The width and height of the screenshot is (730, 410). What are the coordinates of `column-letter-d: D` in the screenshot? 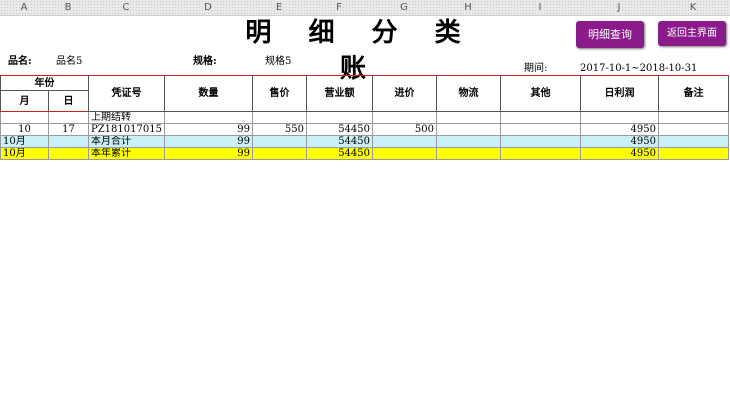 It's located at (208, 7).